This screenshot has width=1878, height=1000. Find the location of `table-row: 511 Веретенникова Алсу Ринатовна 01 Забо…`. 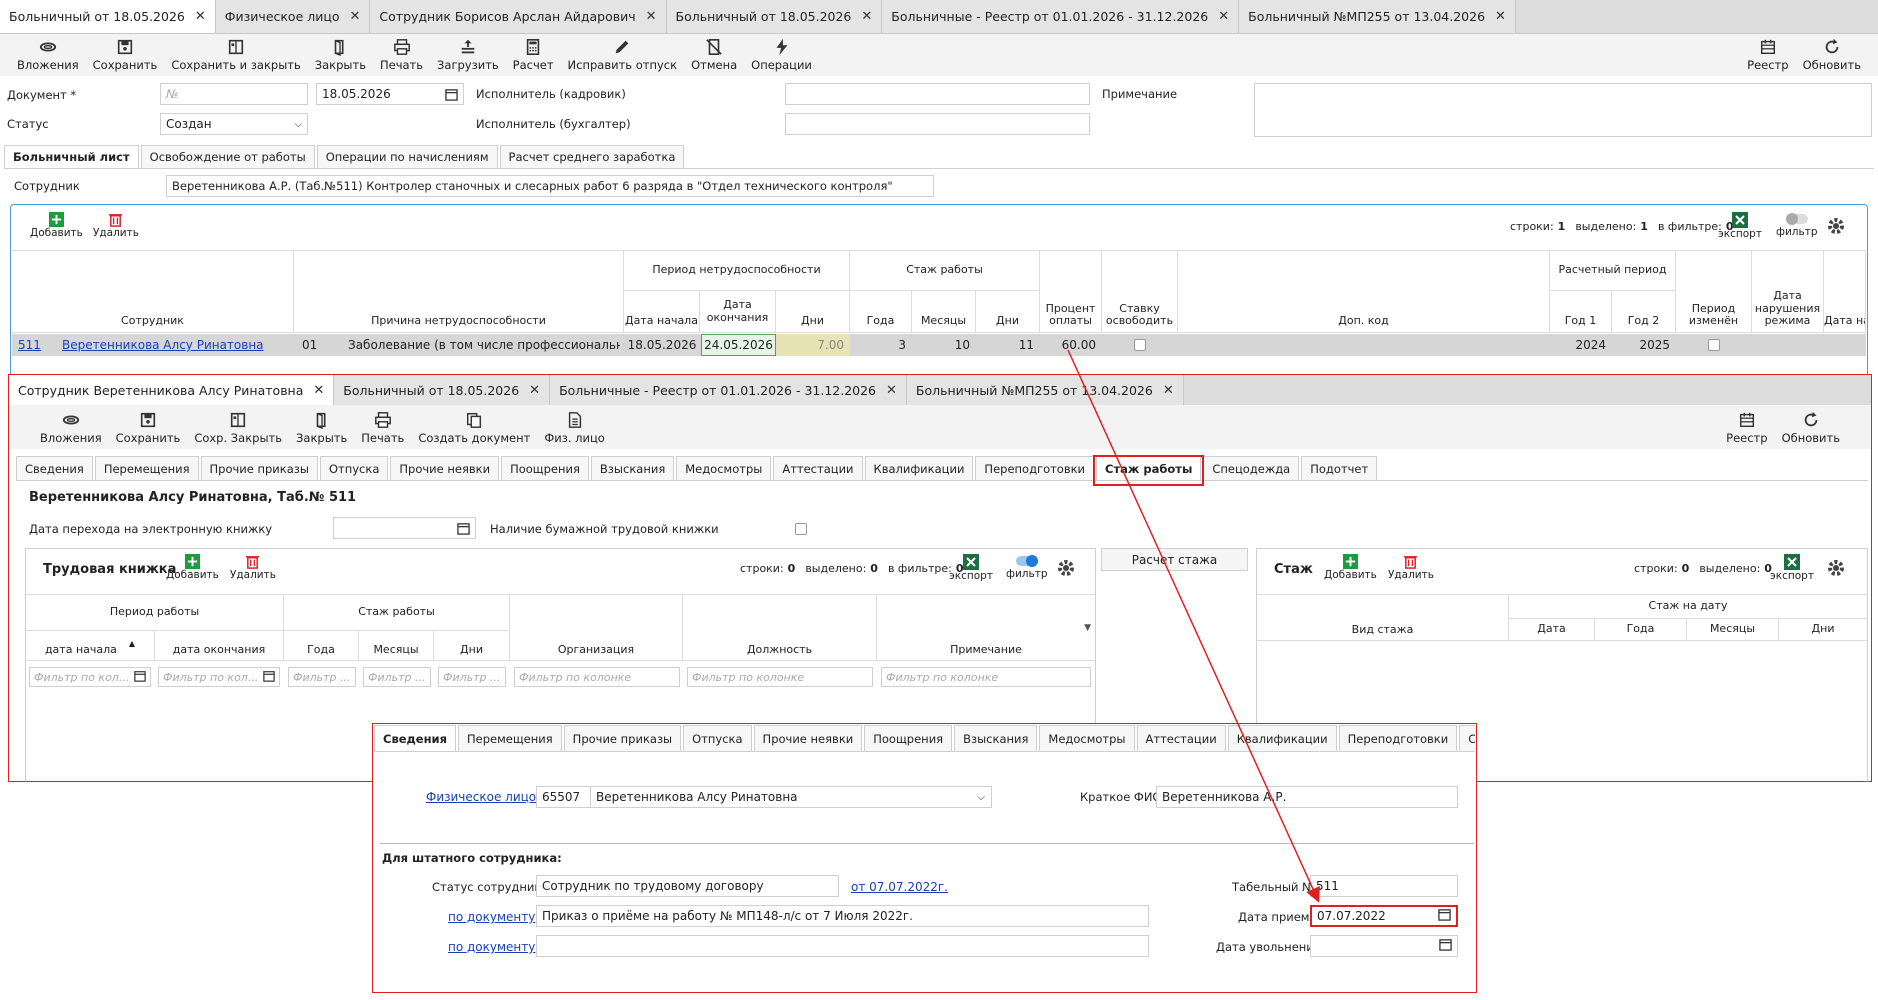

table-row: 511 Веретенникова Алсу Ринатовна 01 Забо… is located at coordinates (939, 345).